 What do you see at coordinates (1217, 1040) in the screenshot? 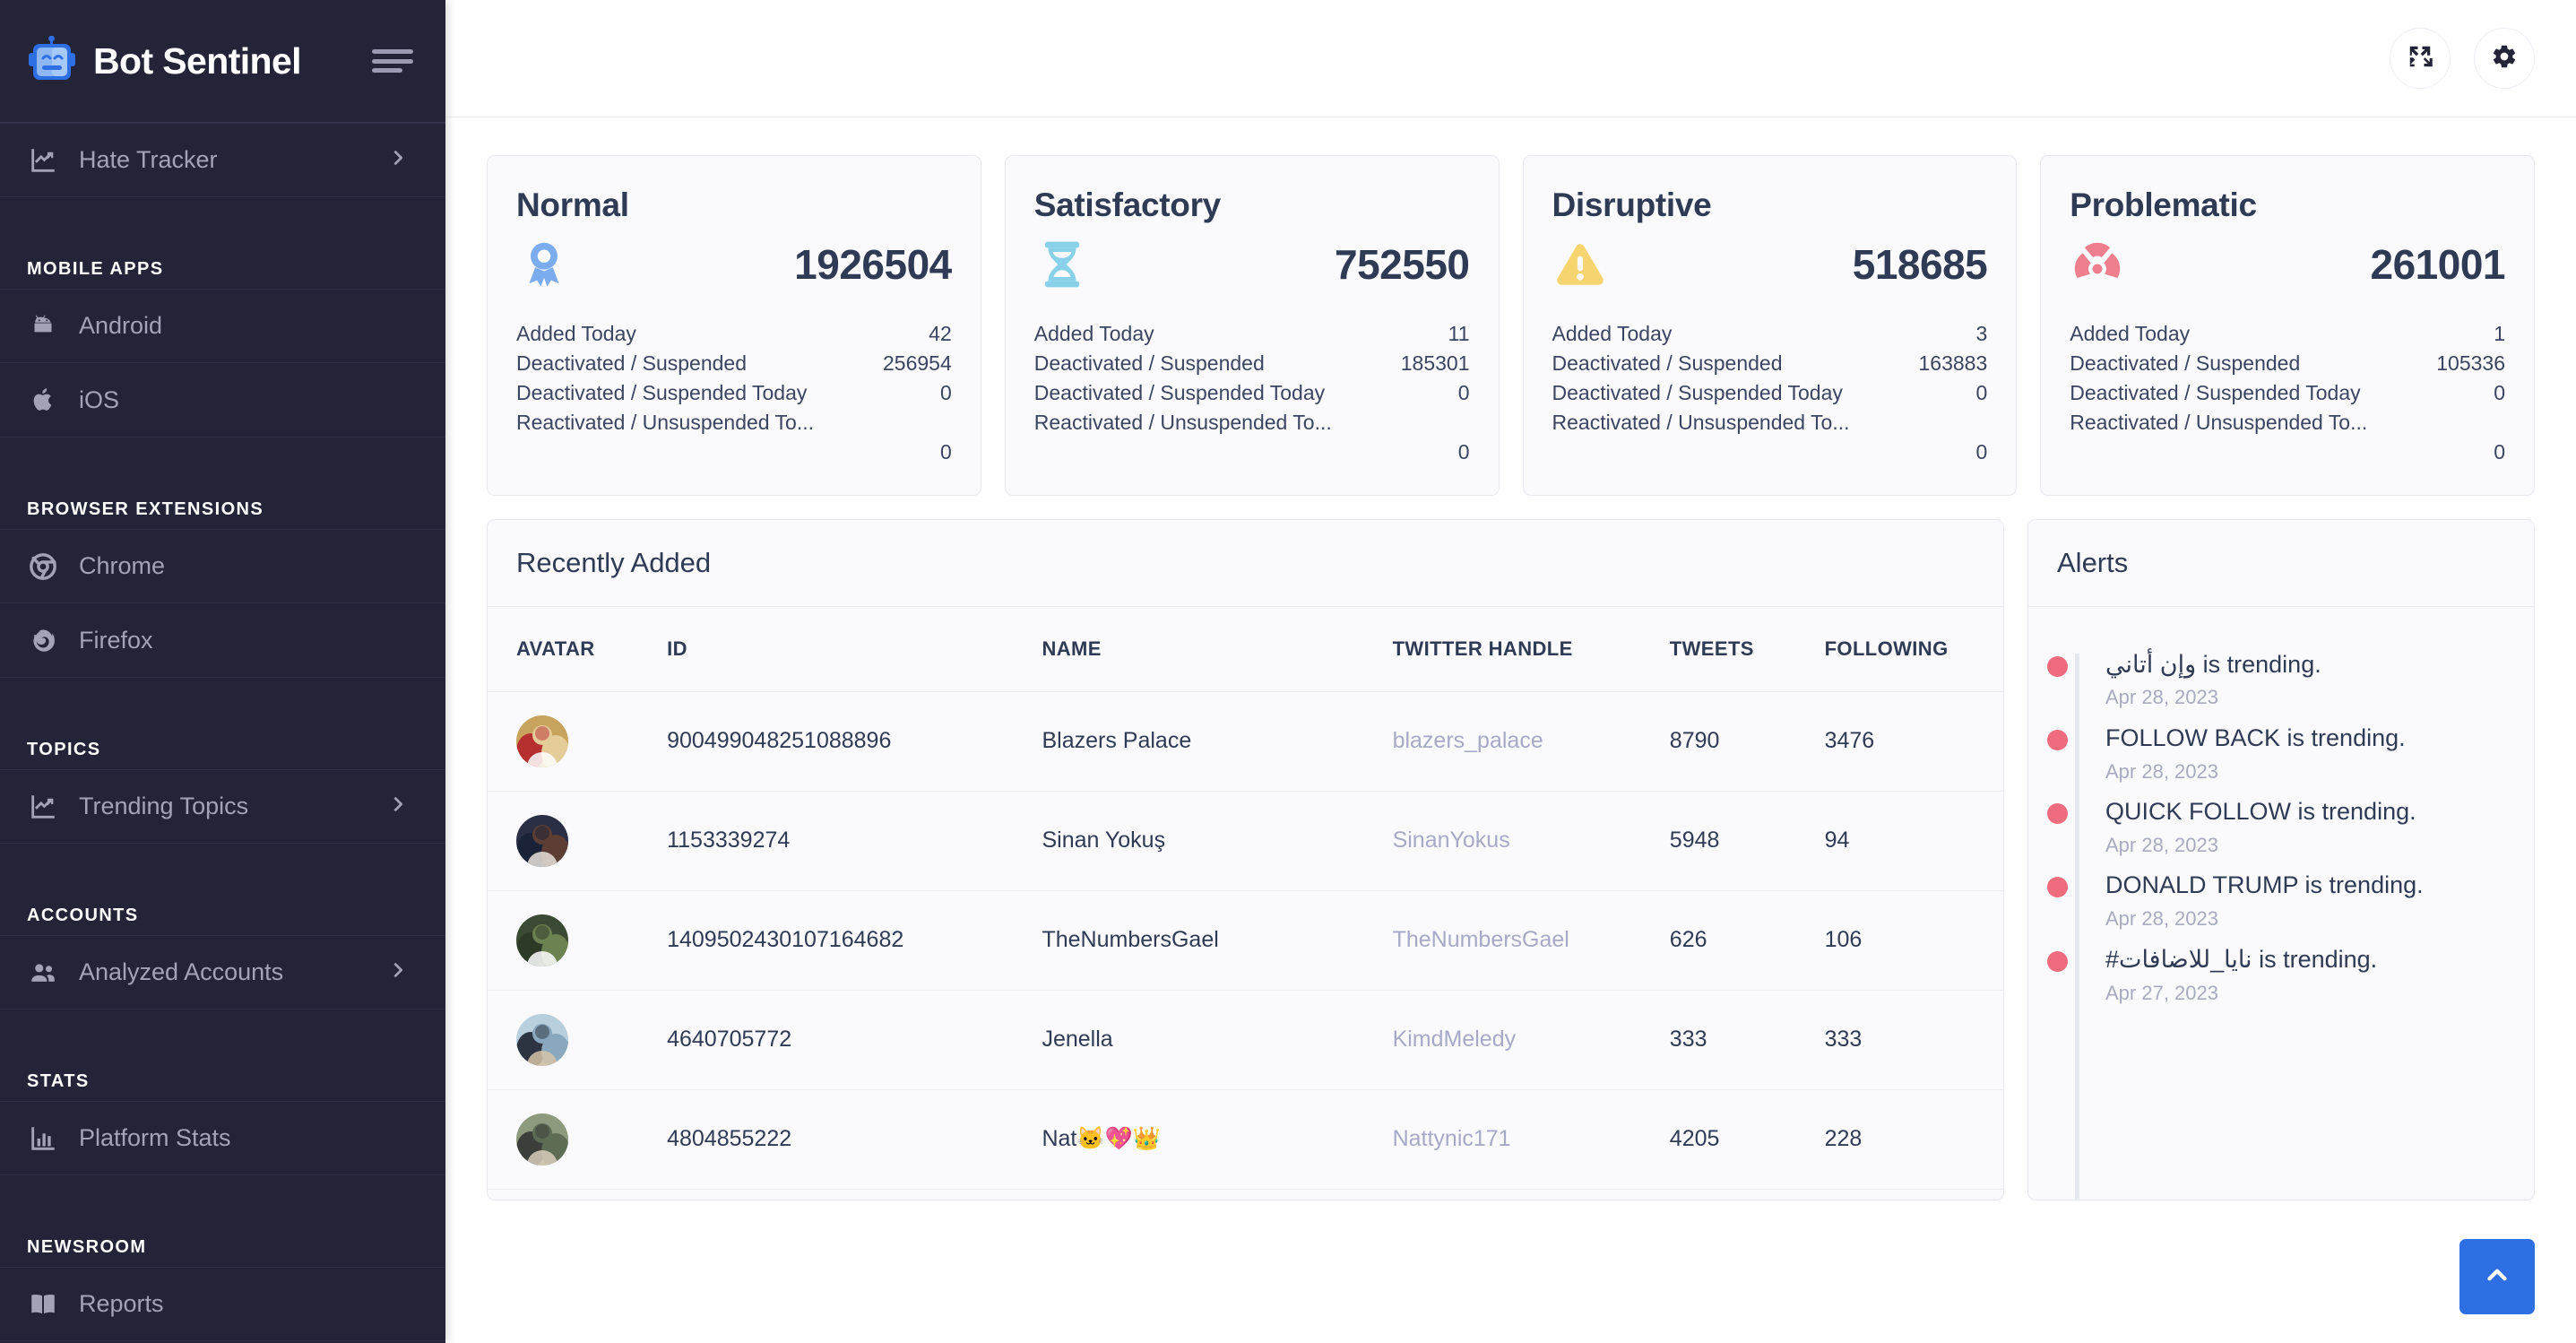
I see `cell-name: Jenella` at bounding box center [1217, 1040].